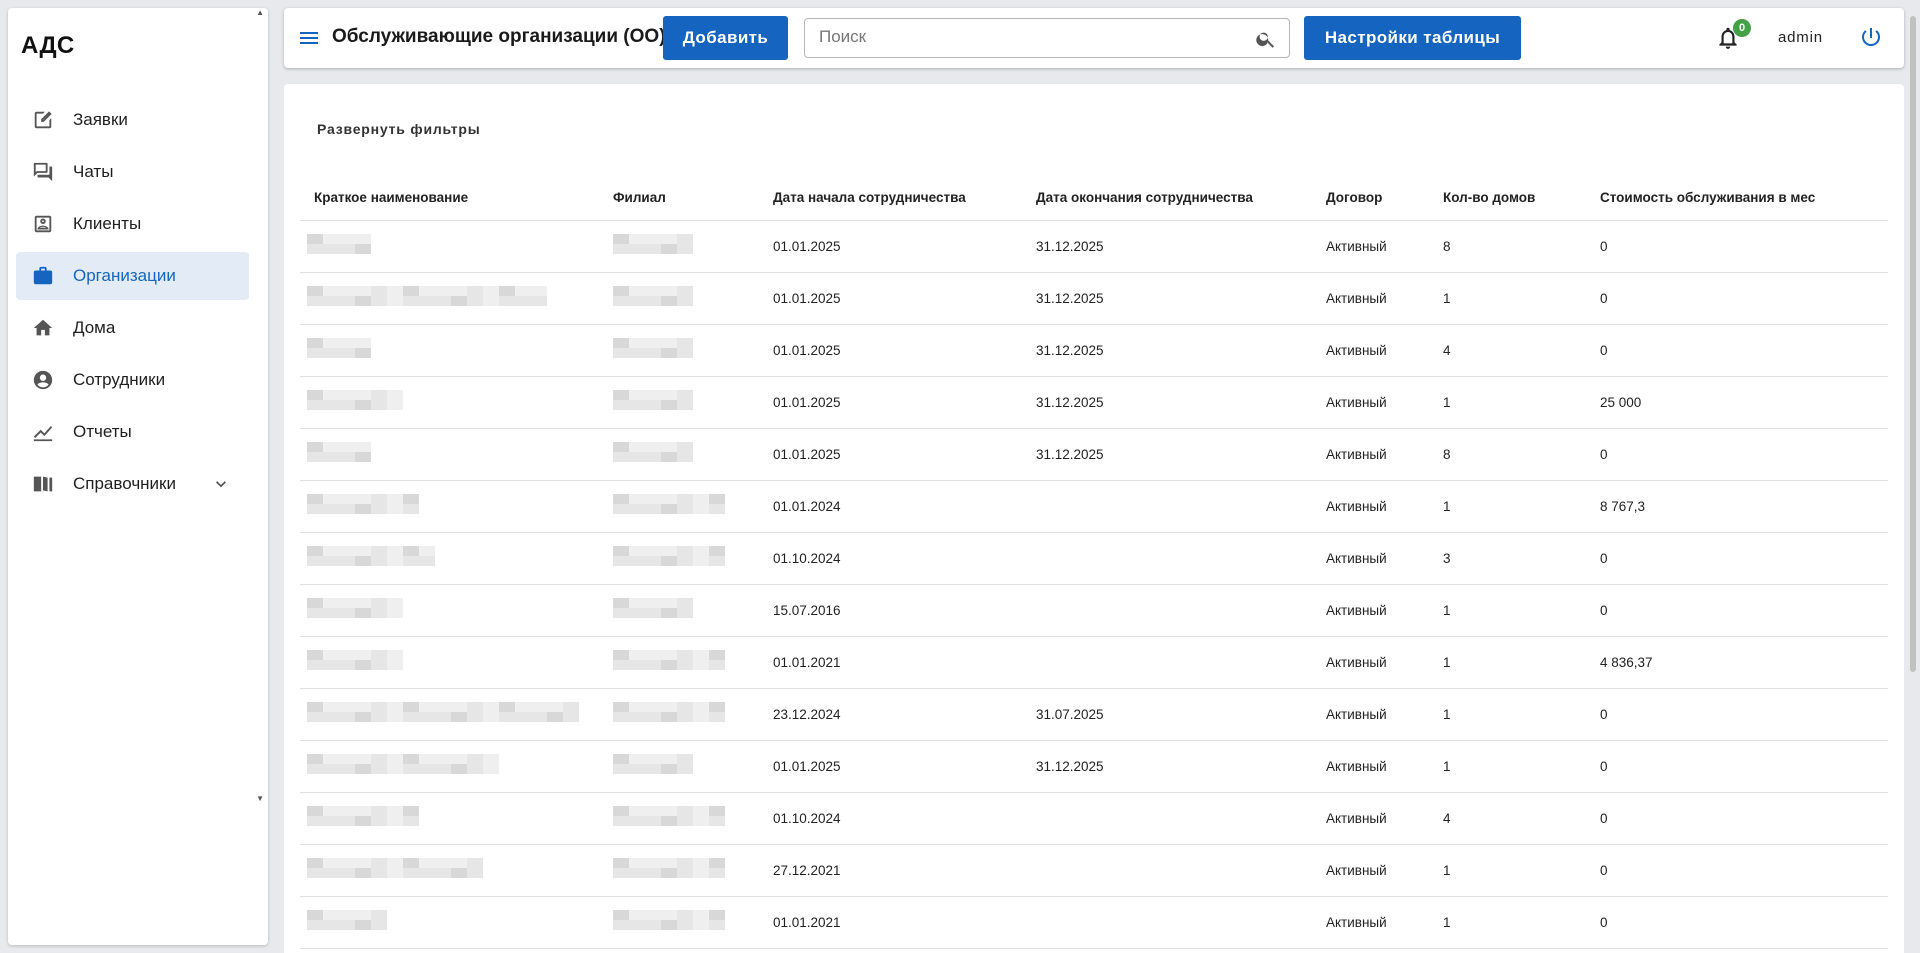 This screenshot has width=1920, height=953. What do you see at coordinates (1094, 402) in the screenshot?
I see `table-row: 01.01.2025 31.12.2025 Активный 1 25 000` at bounding box center [1094, 402].